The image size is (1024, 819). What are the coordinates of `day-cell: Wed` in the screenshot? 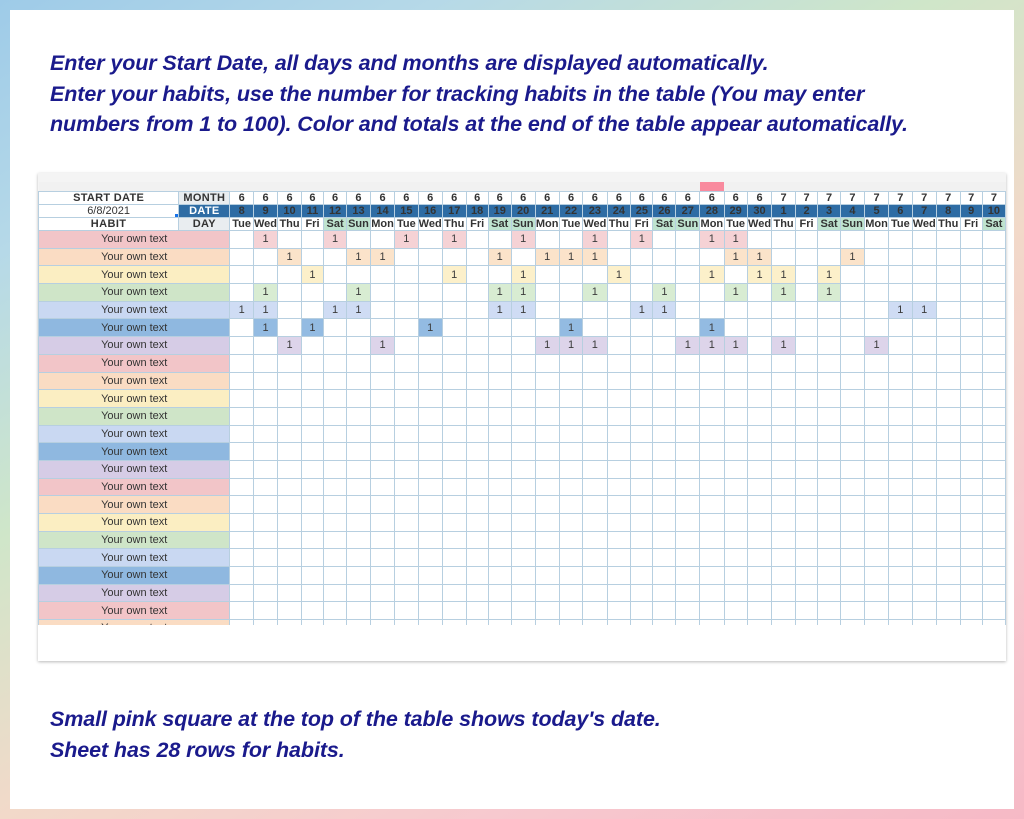 It's located at (924, 224).